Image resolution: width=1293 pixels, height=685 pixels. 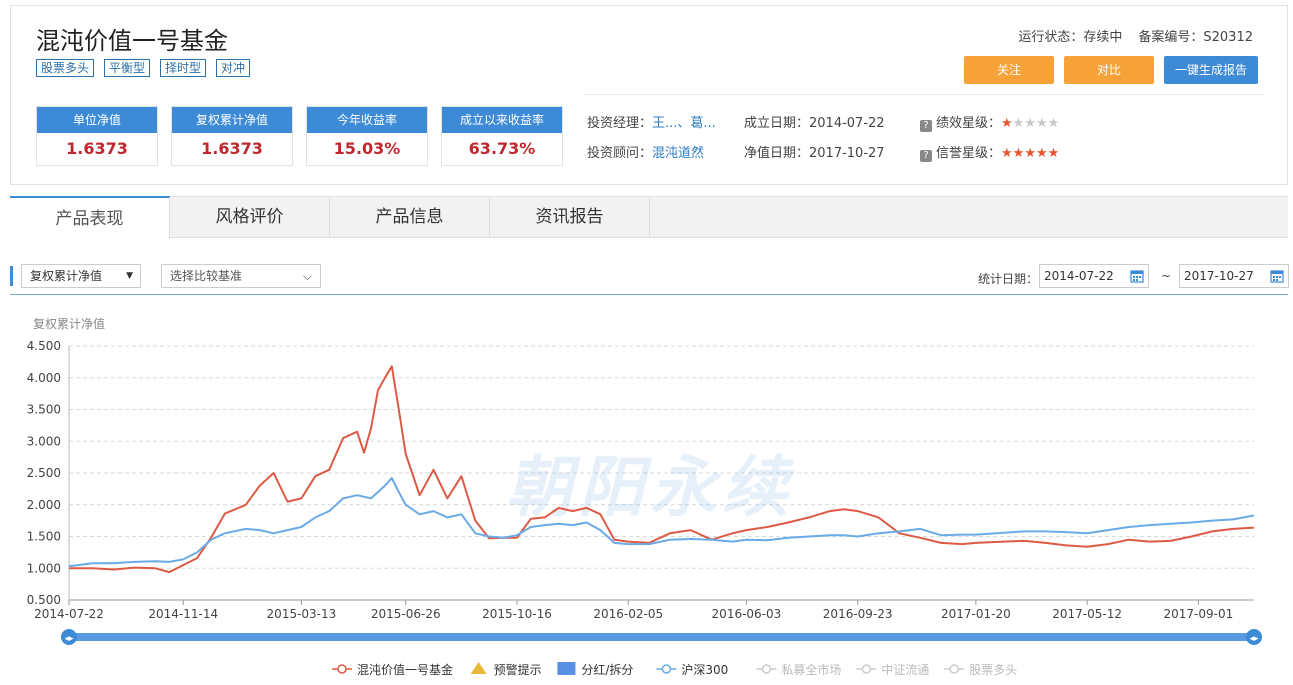 I want to click on start-date-input: 2014-07-22, so click(x=1094, y=276).